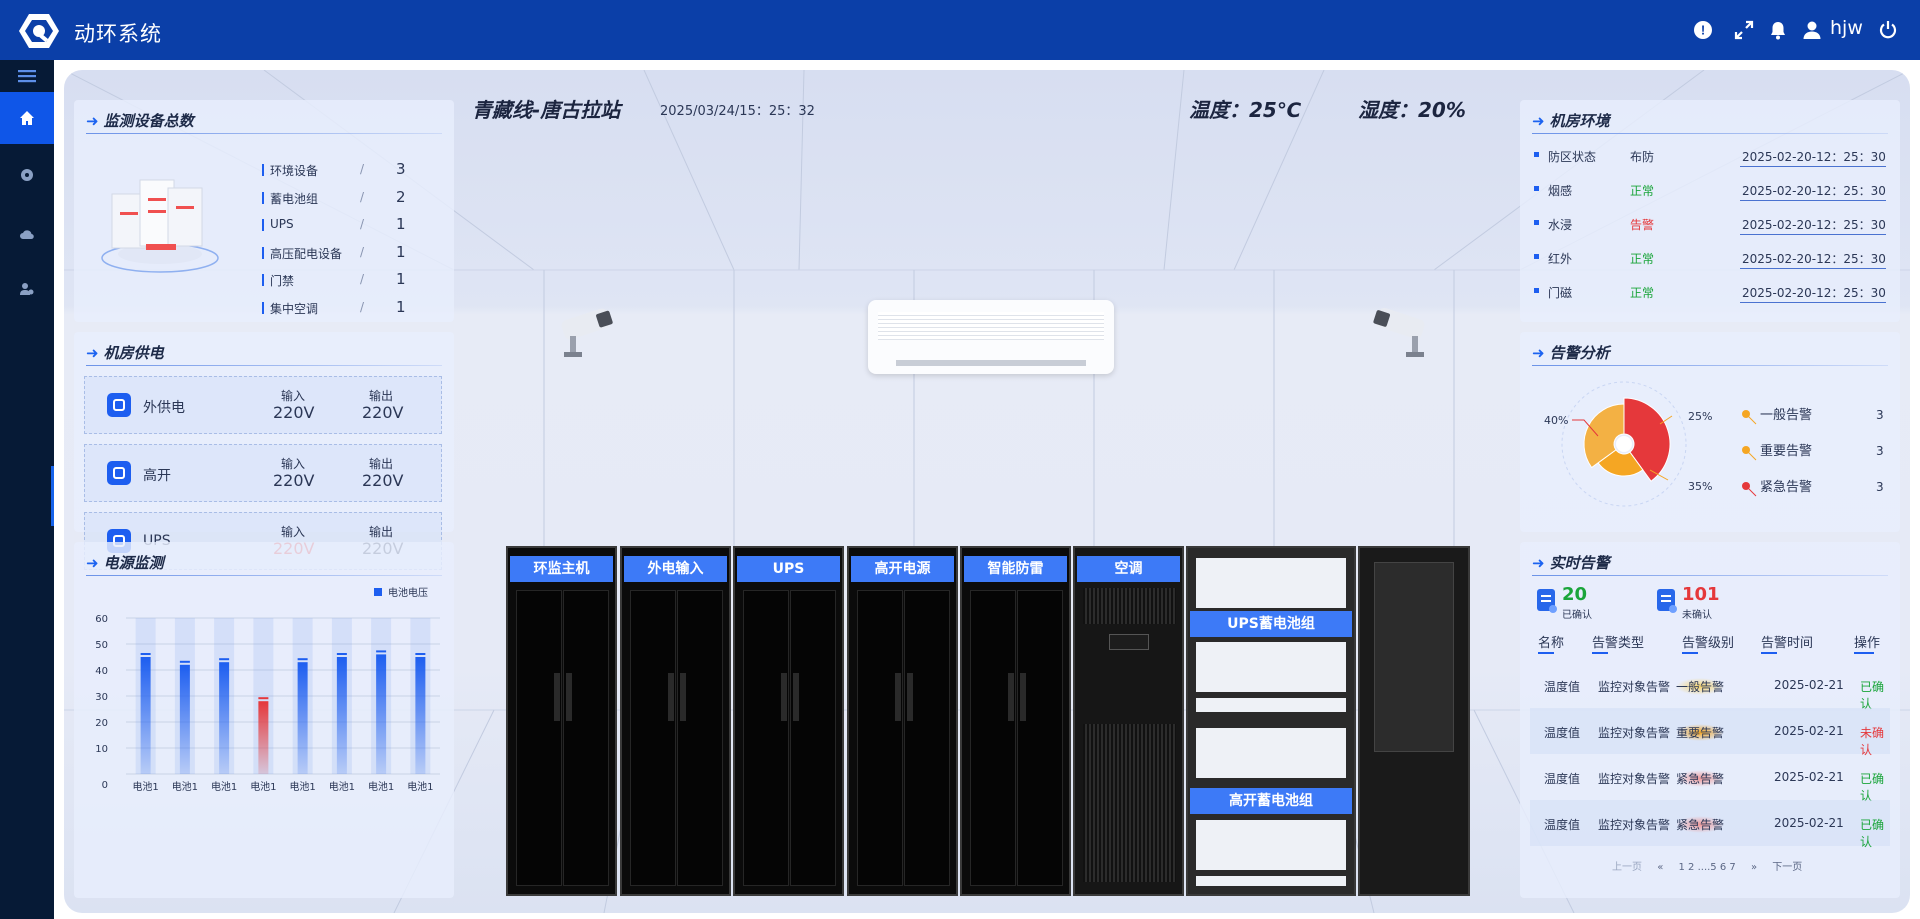  What do you see at coordinates (1814, 191) in the screenshot?
I see `env-item-time: 2025-02-20-12：25：30` at bounding box center [1814, 191].